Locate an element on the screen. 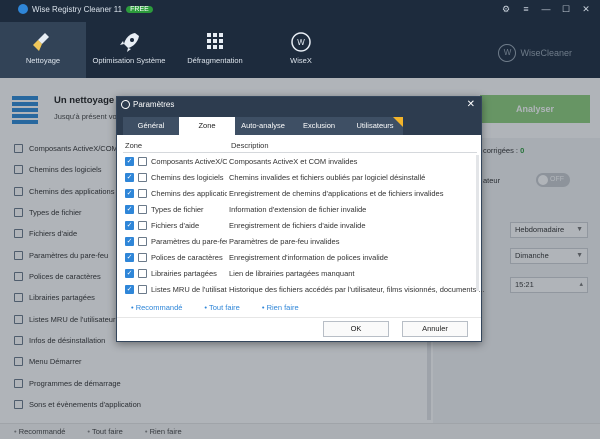 The width and height of the screenshot is (600, 439). row-zone: Composants ActiveX/COM is located at coordinates (189, 161).